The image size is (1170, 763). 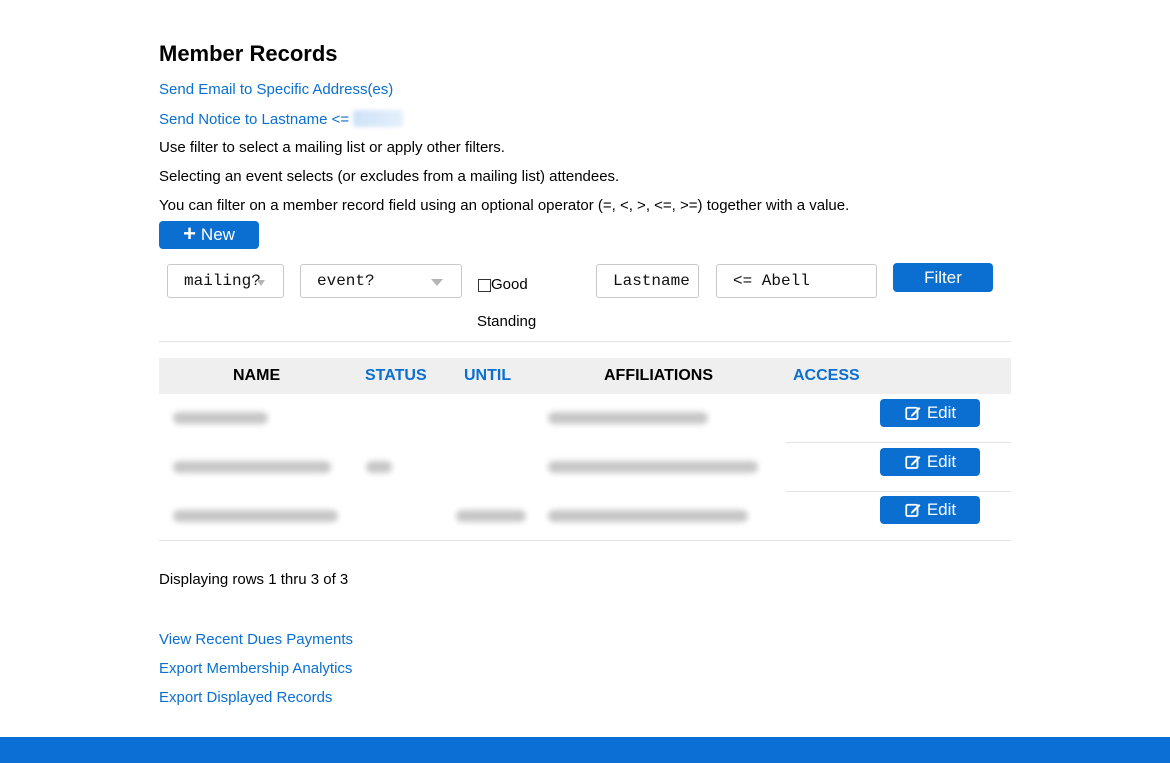 What do you see at coordinates (379, 467) in the screenshot?
I see `status-cell` at bounding box center [379, 467].